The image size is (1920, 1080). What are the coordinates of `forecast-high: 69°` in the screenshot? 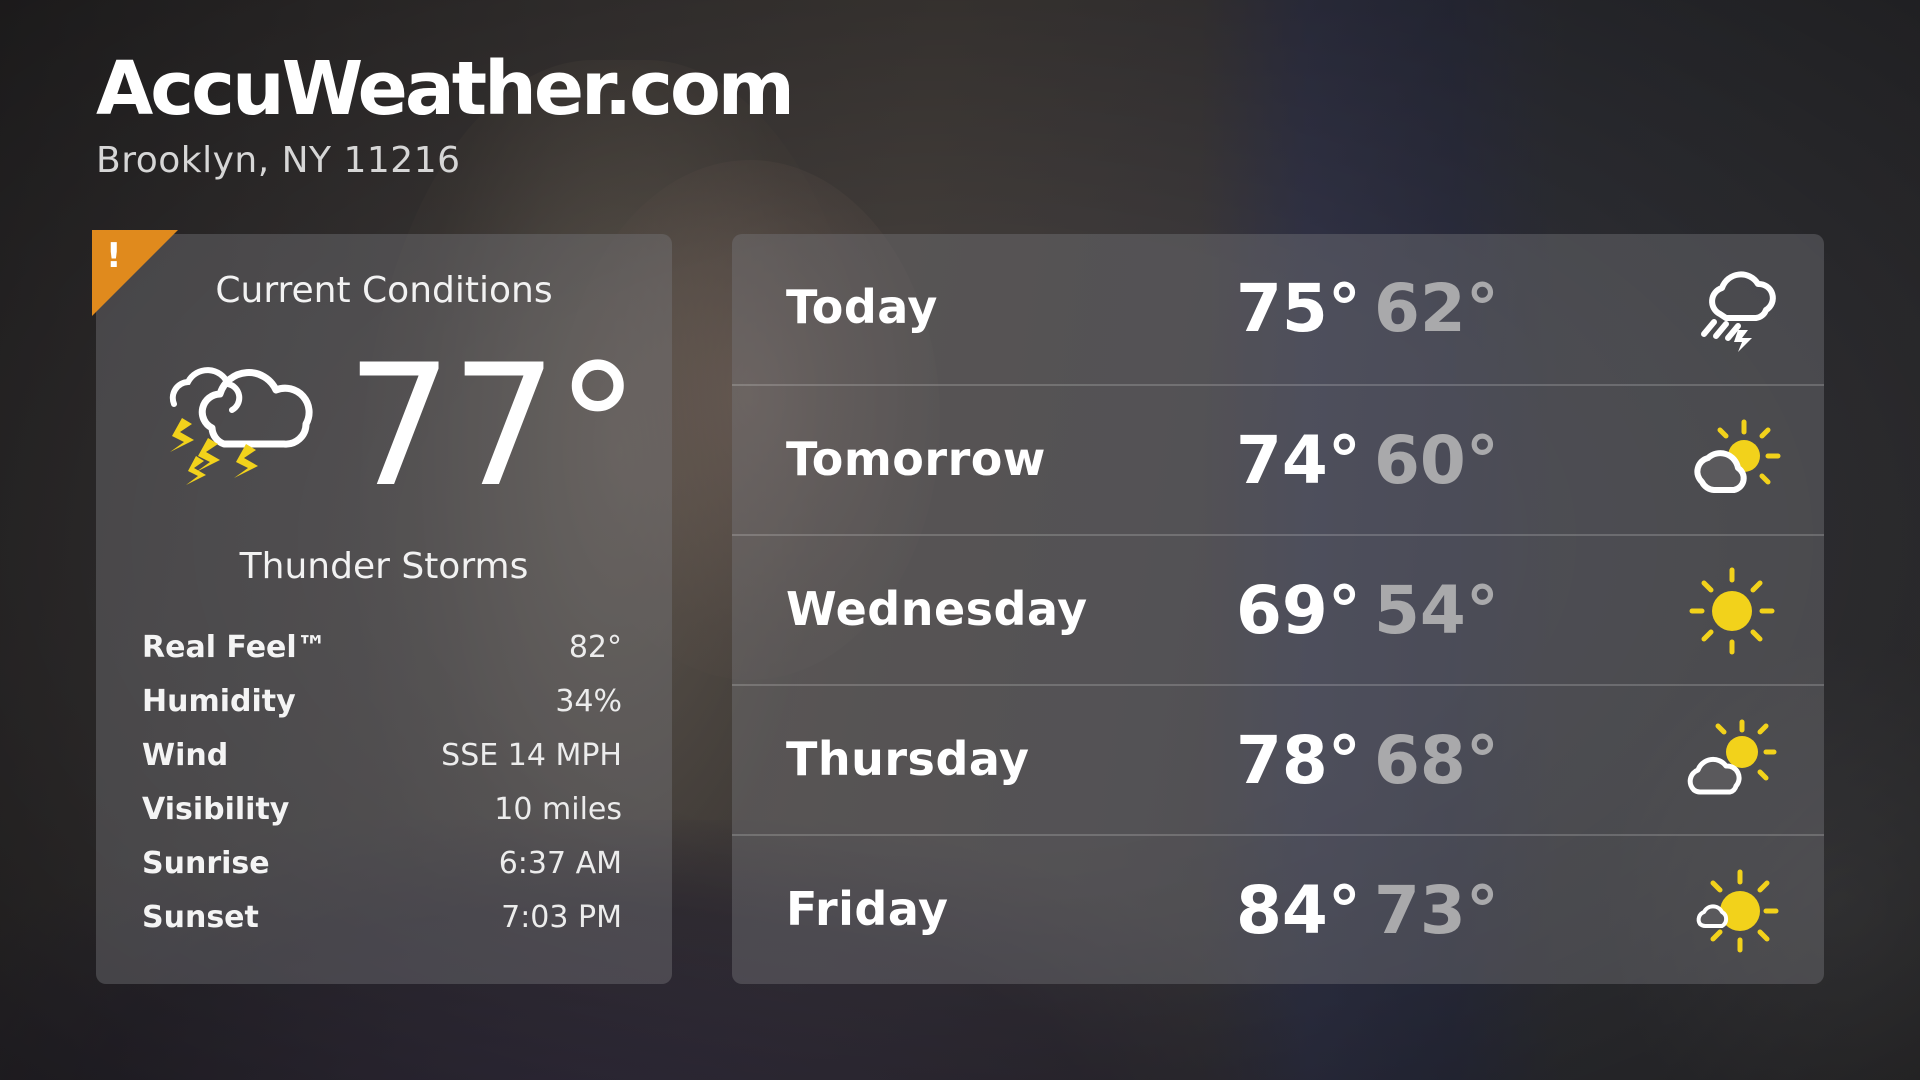 It's located at (1298, 610).